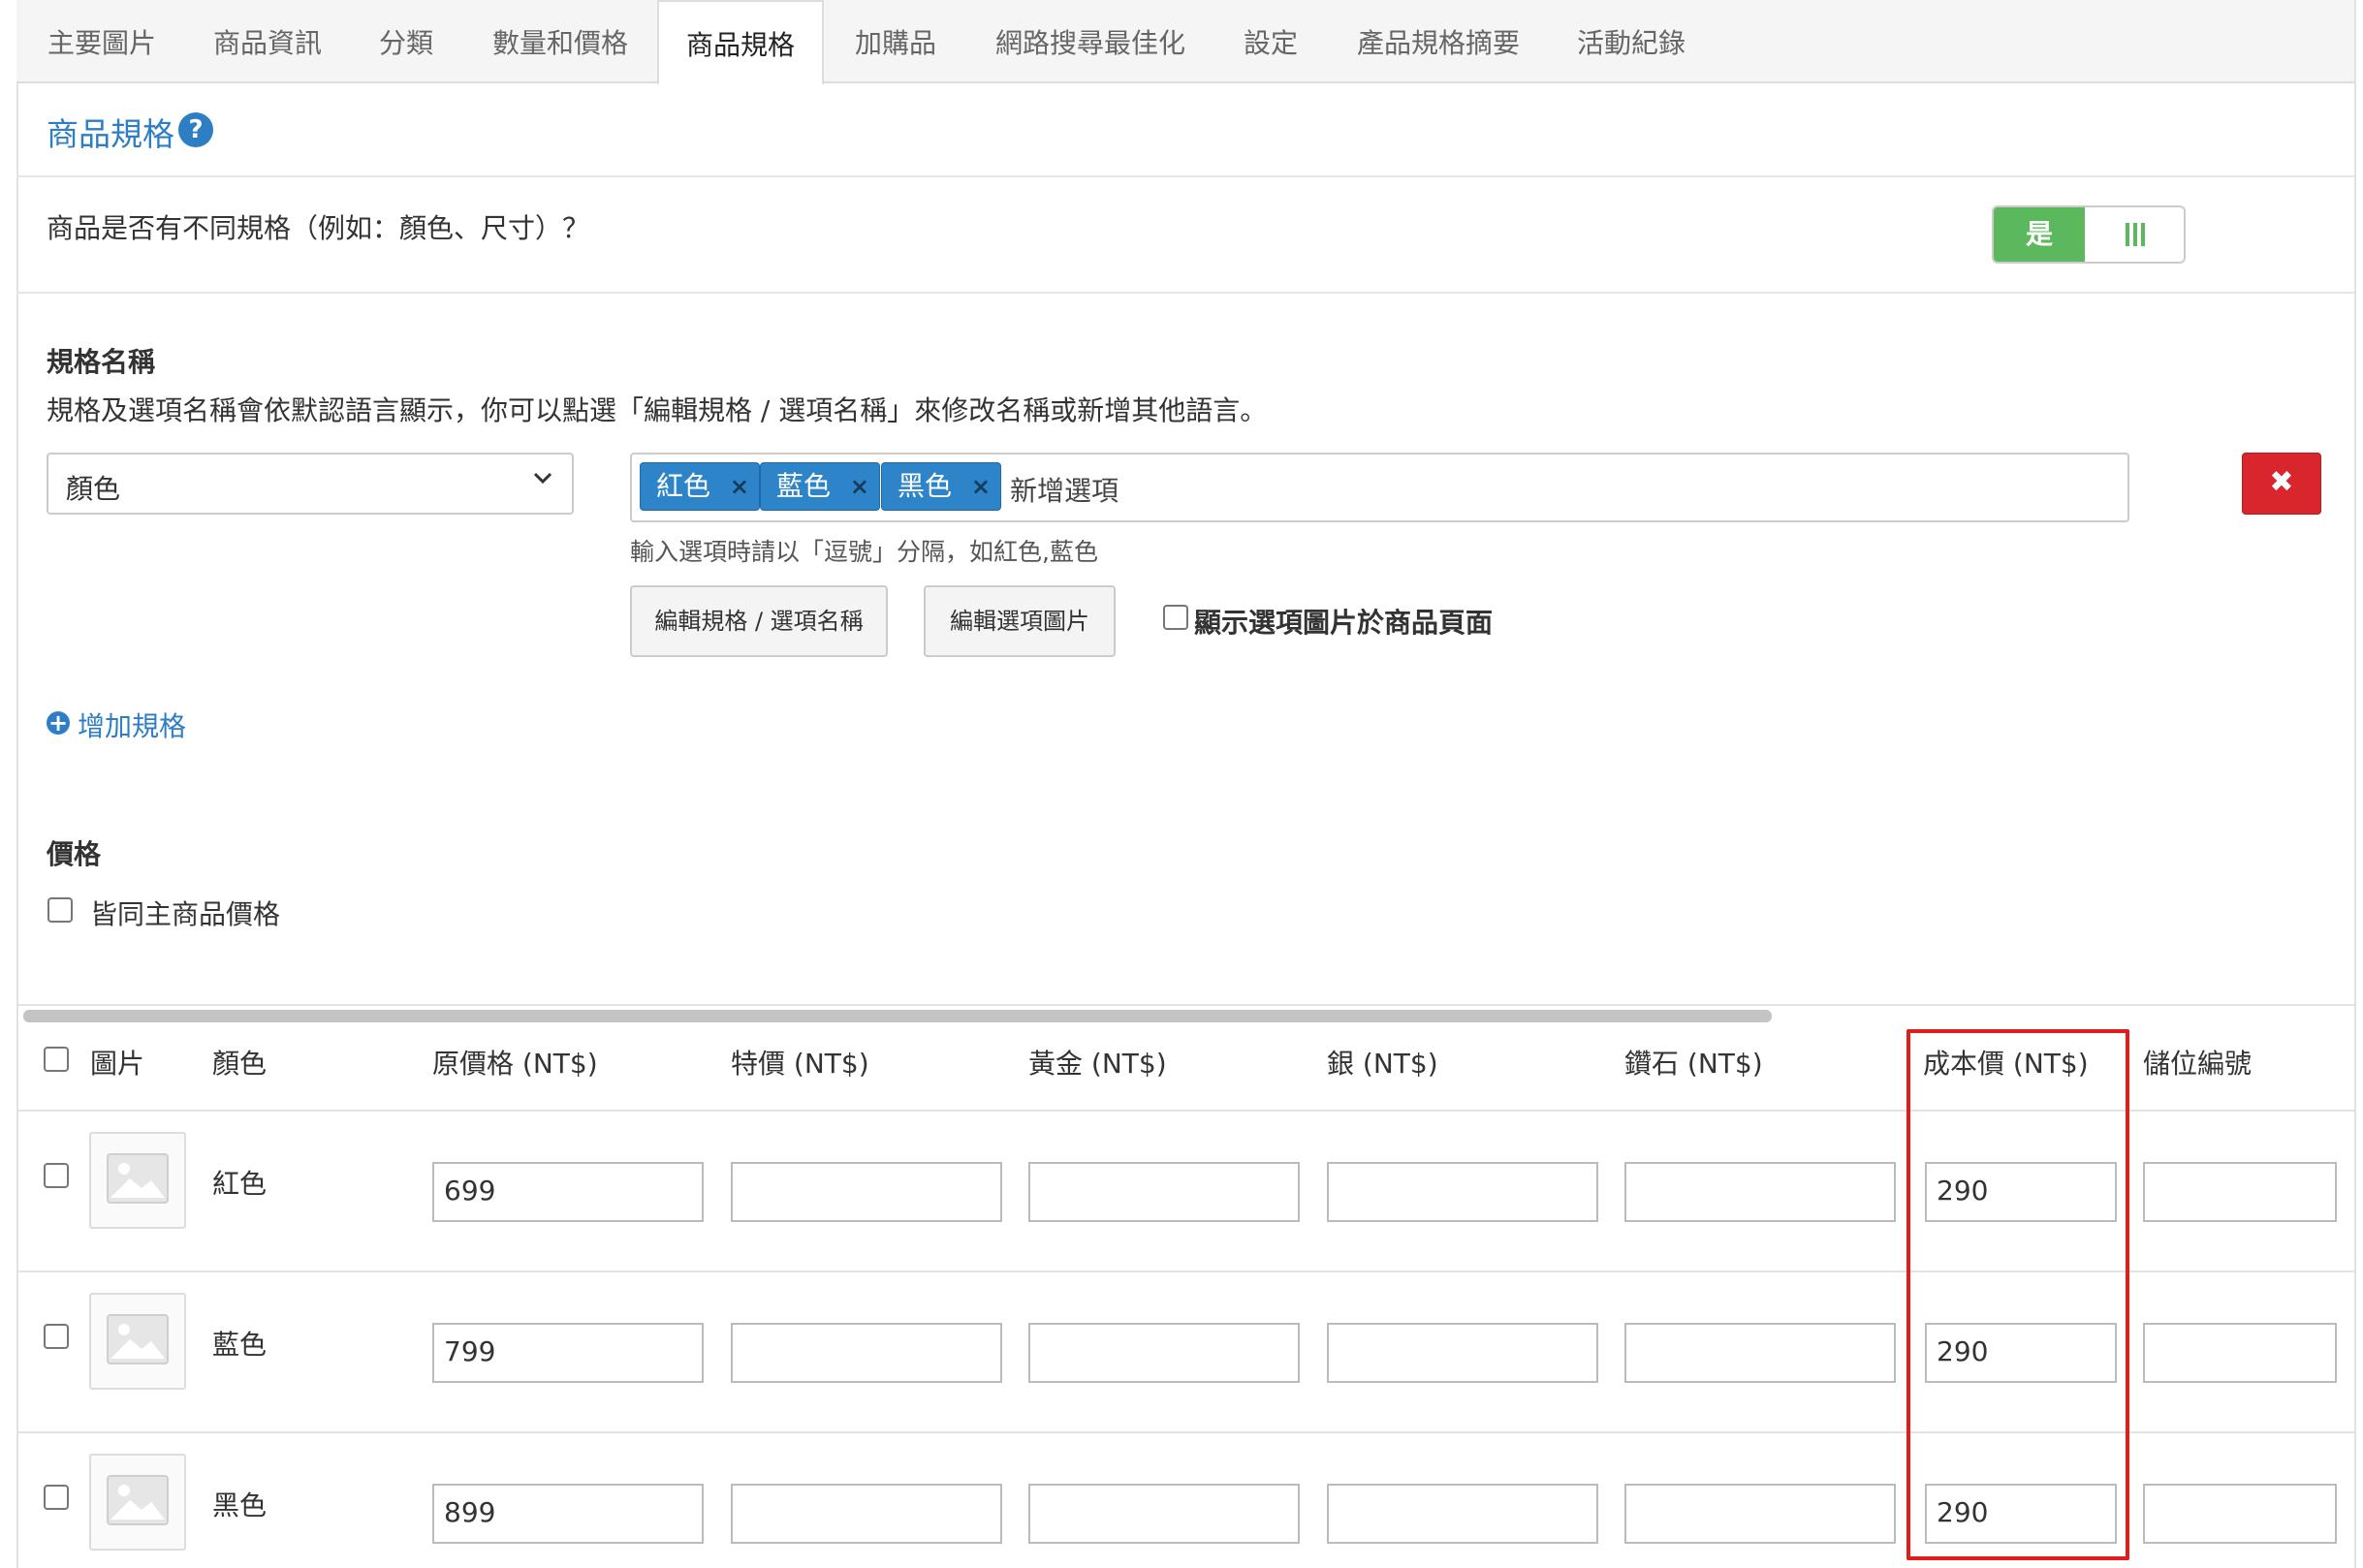  I want to click on column-header-image: 圖片, so click(117, 1064).